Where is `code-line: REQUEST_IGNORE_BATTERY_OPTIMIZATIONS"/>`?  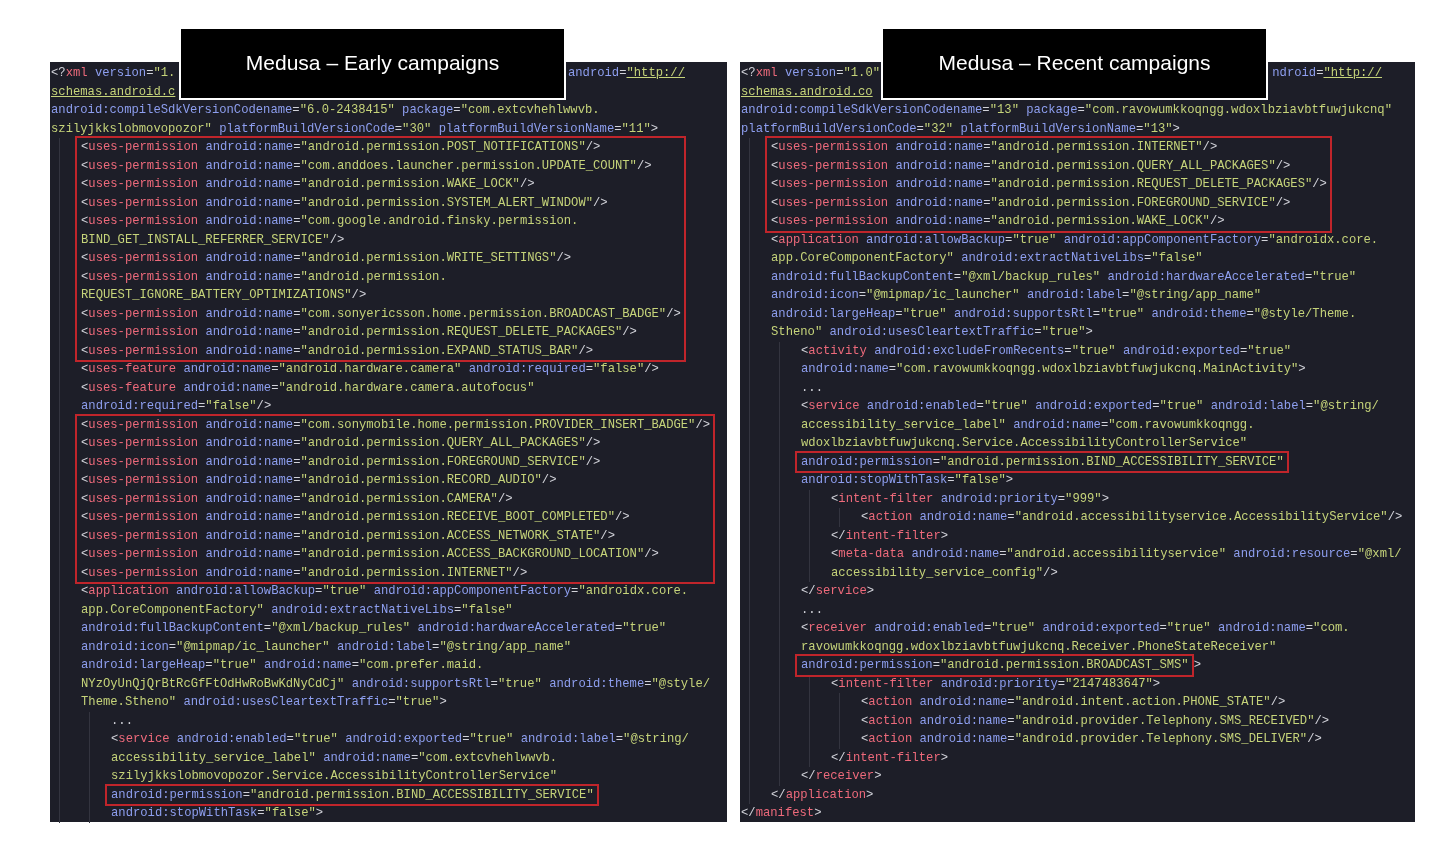 code-line: REQUEST_IGNORE_BATTERY_OPTIMIZATIONS"/> is located at coordinates (224, 295).